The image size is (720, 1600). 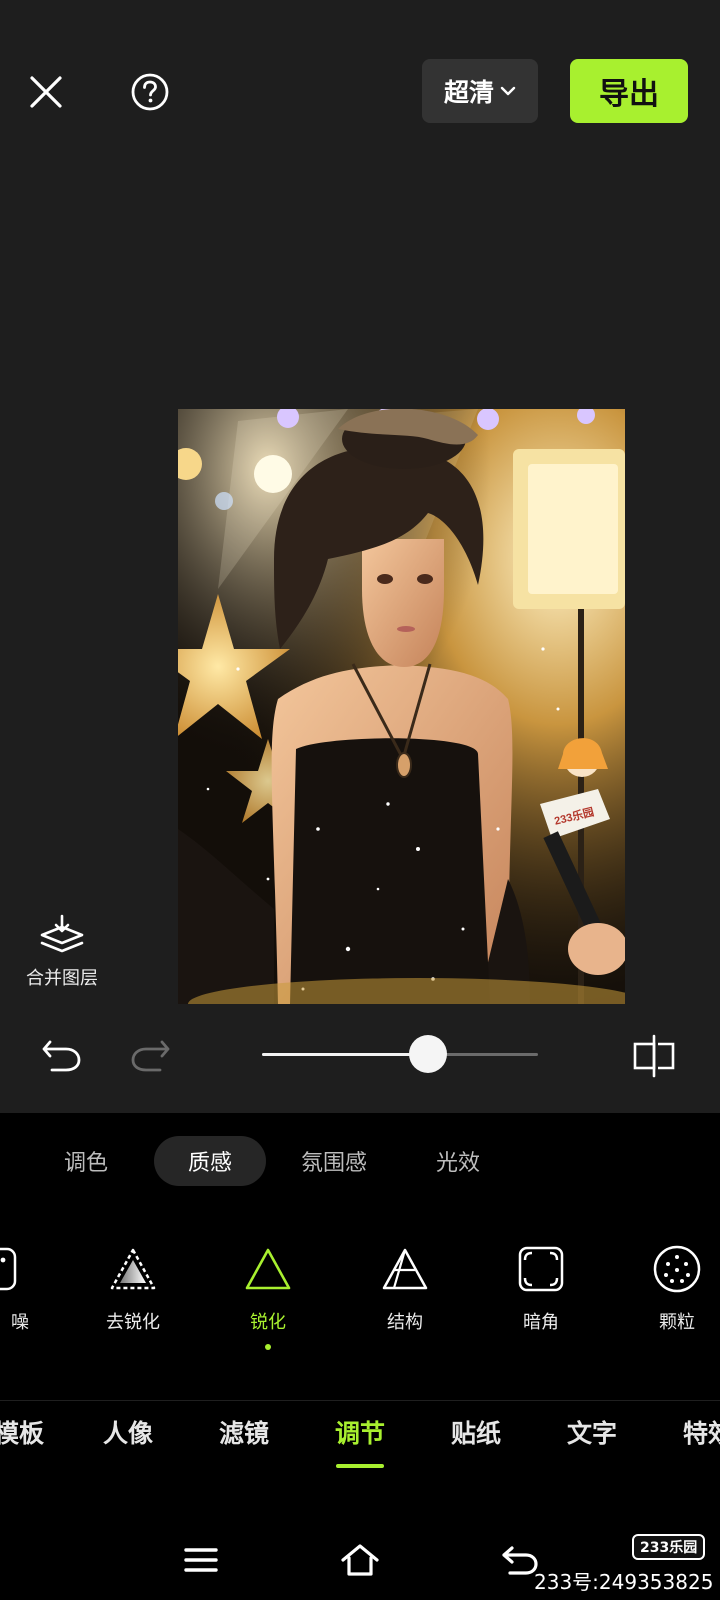 I want to click on intensity-slider, so click(x=400, y=1054).